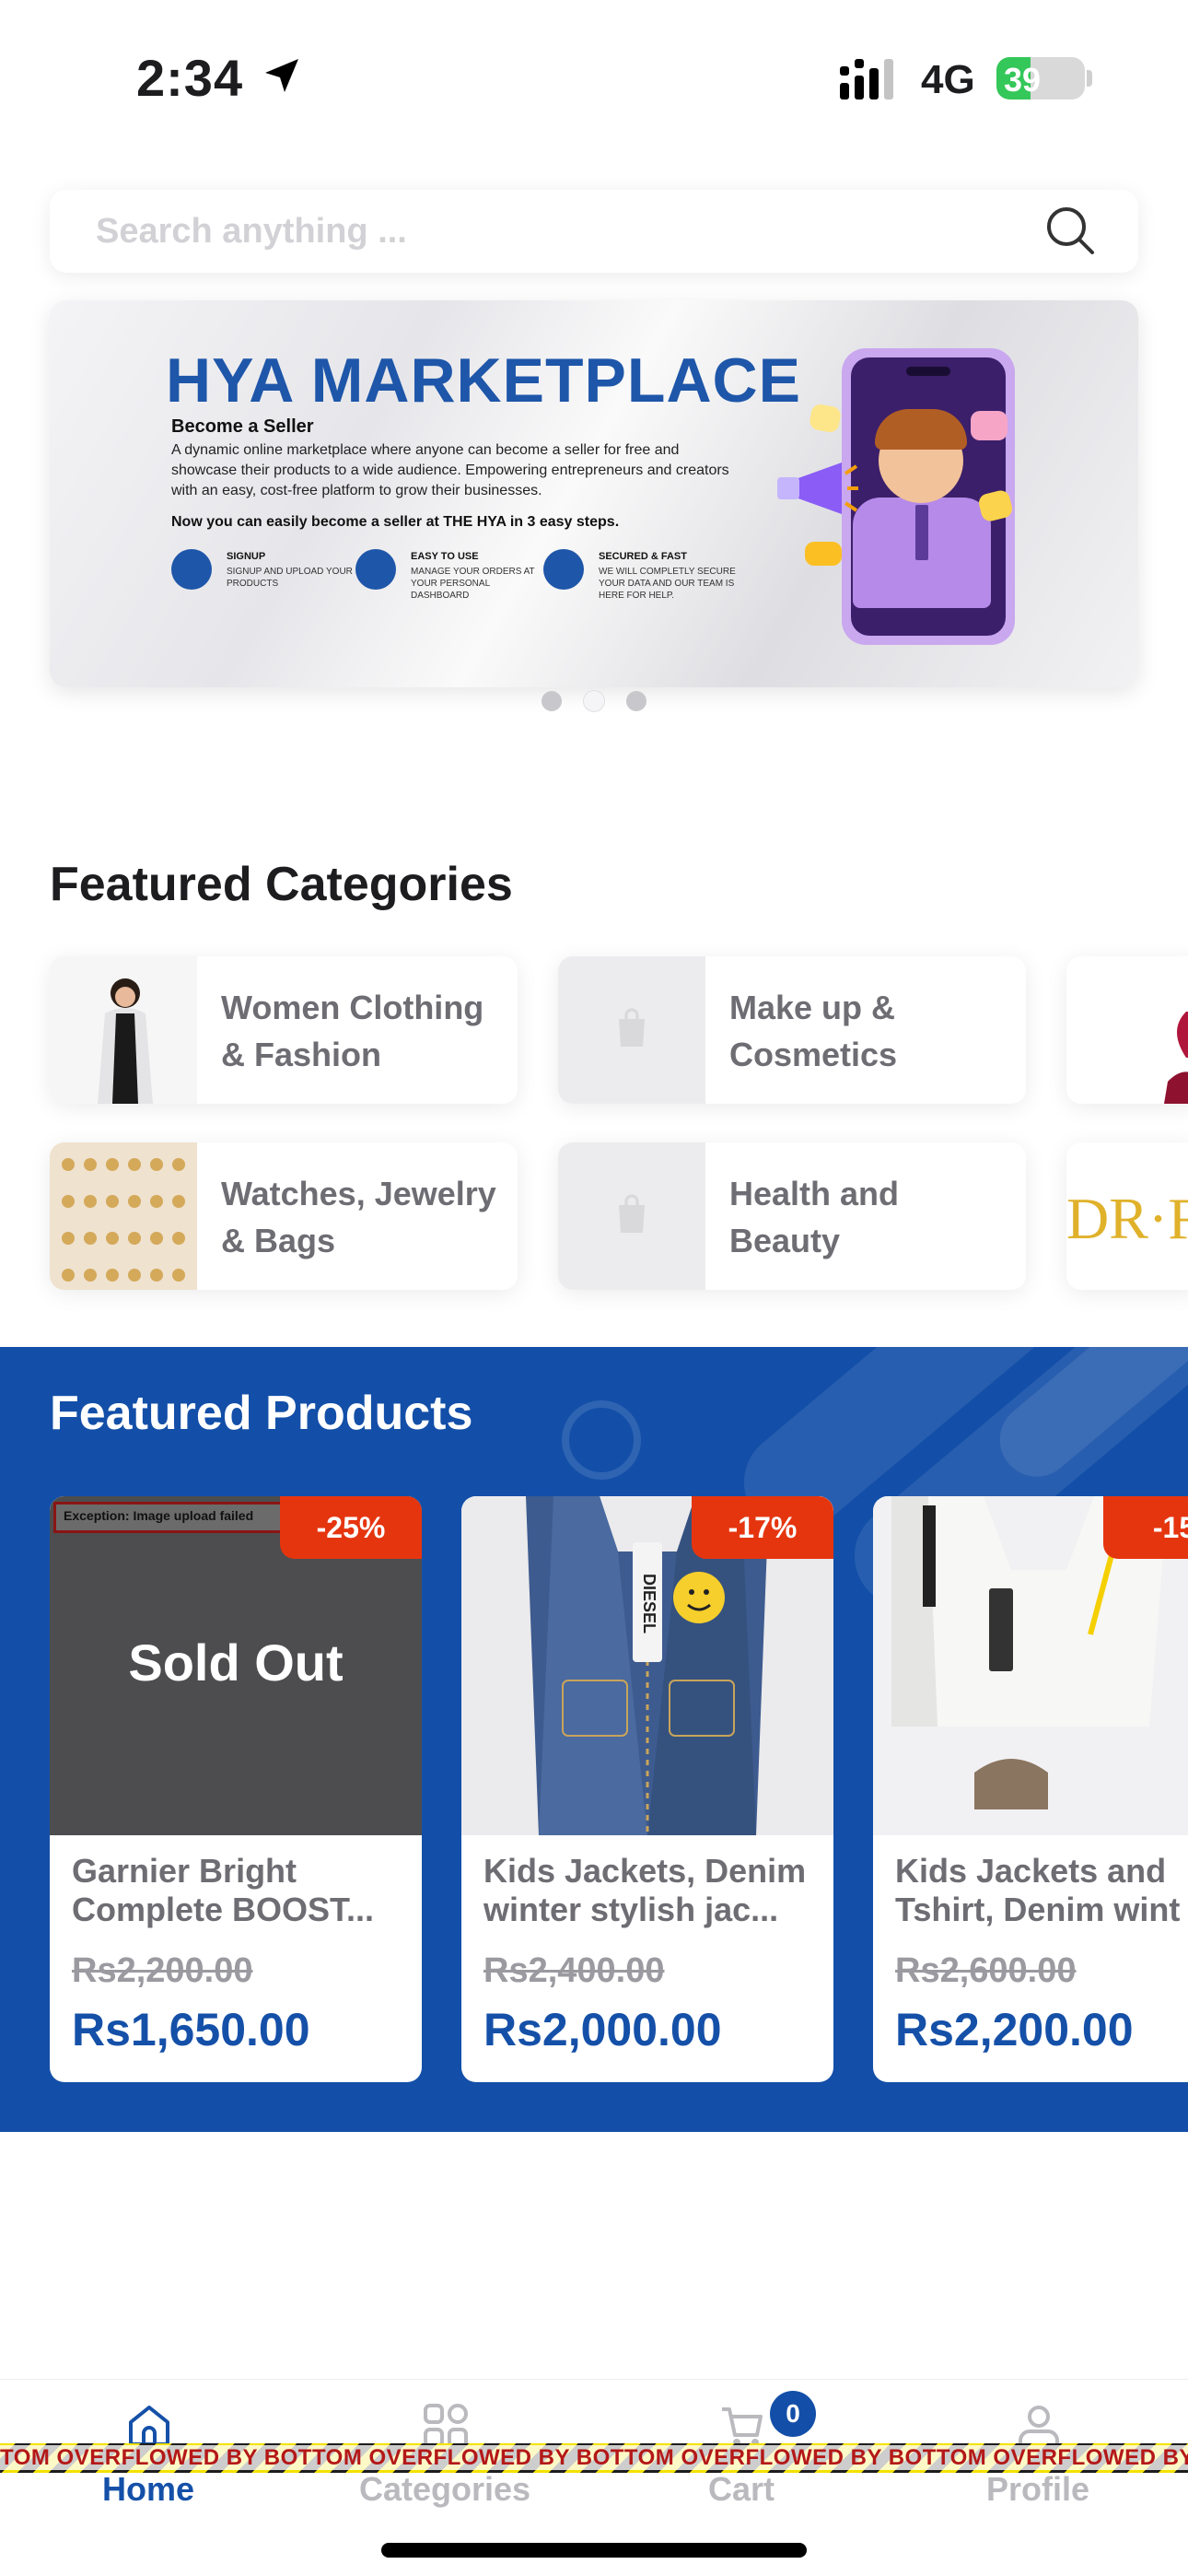 This screenshot has height=2576, width=1188. Describe the element at coordinates (281, 75) in the screenshot. I see `location-arrow-icon` at that location.